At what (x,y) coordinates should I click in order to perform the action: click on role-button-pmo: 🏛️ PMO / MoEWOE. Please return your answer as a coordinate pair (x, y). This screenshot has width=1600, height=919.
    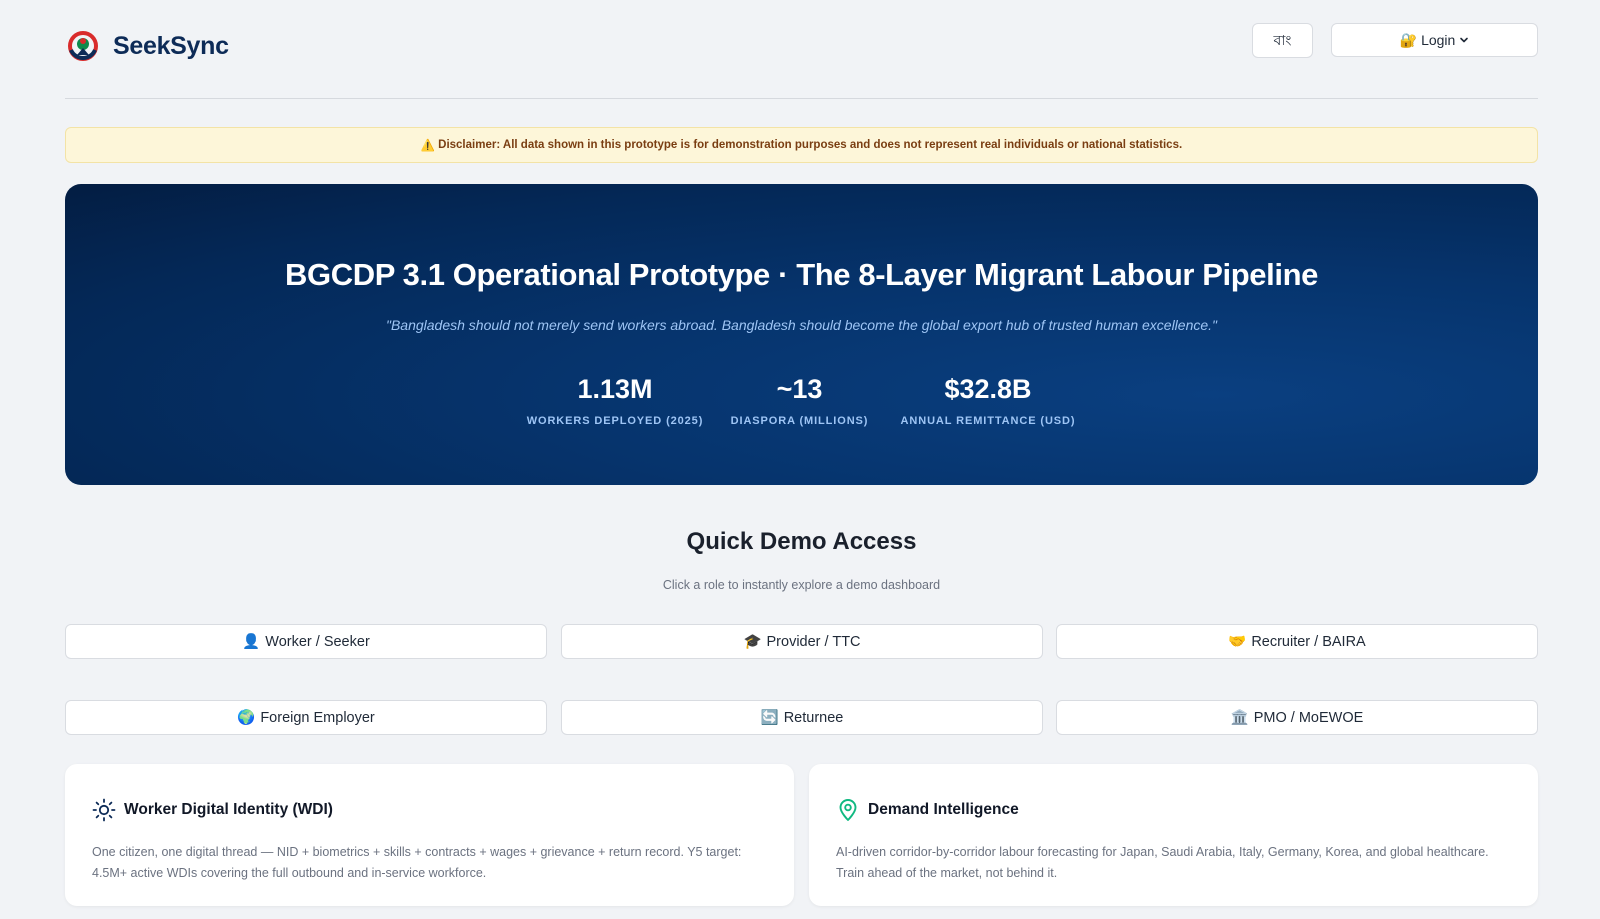
    Looking at the image, I should click on (1297, 717).